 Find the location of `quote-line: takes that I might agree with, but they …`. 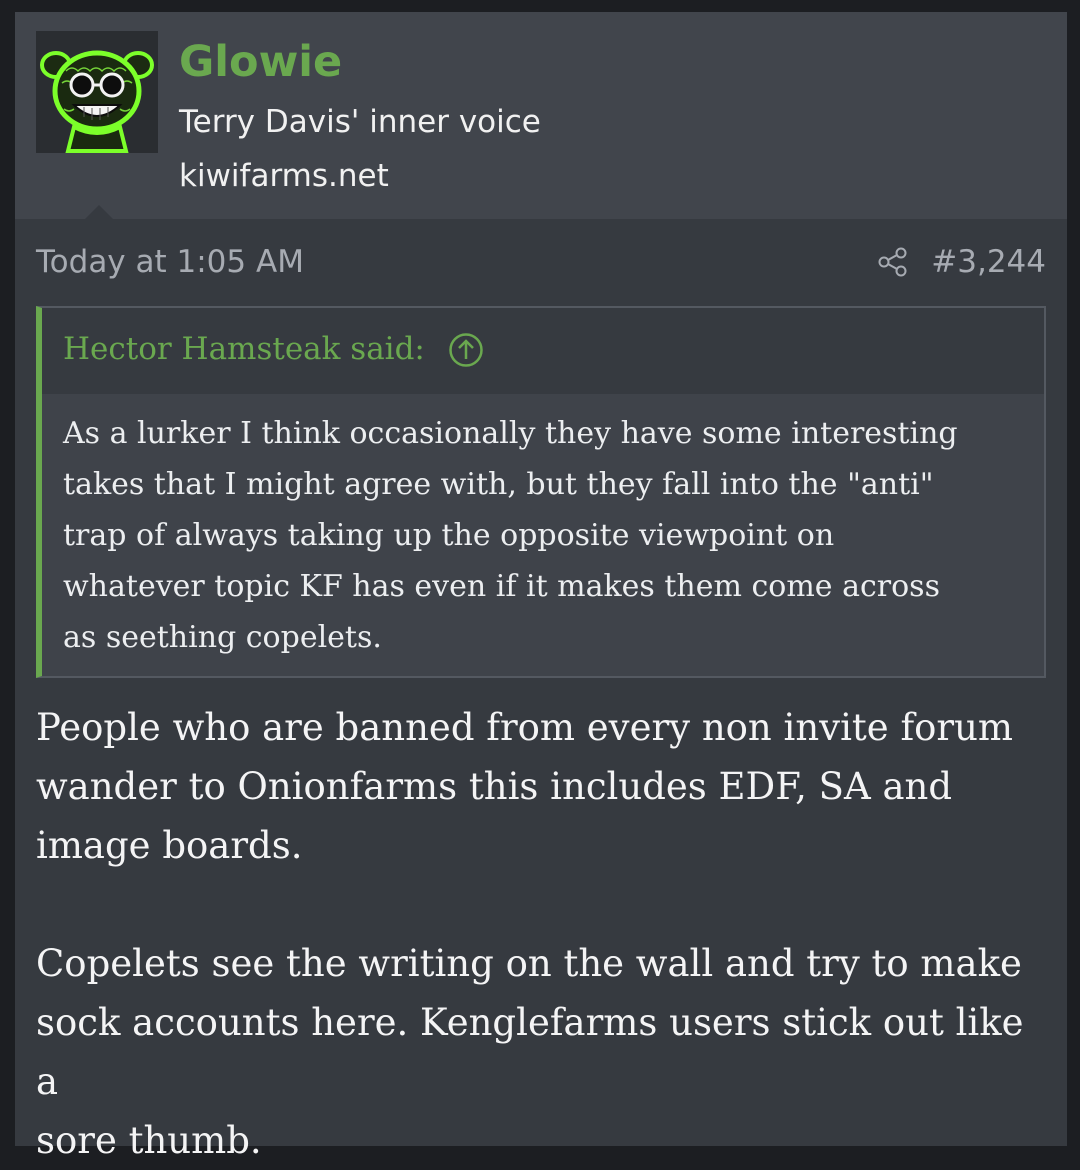

quote-line: takes that I might agree with, but they … is located at coordinates (498, 484).